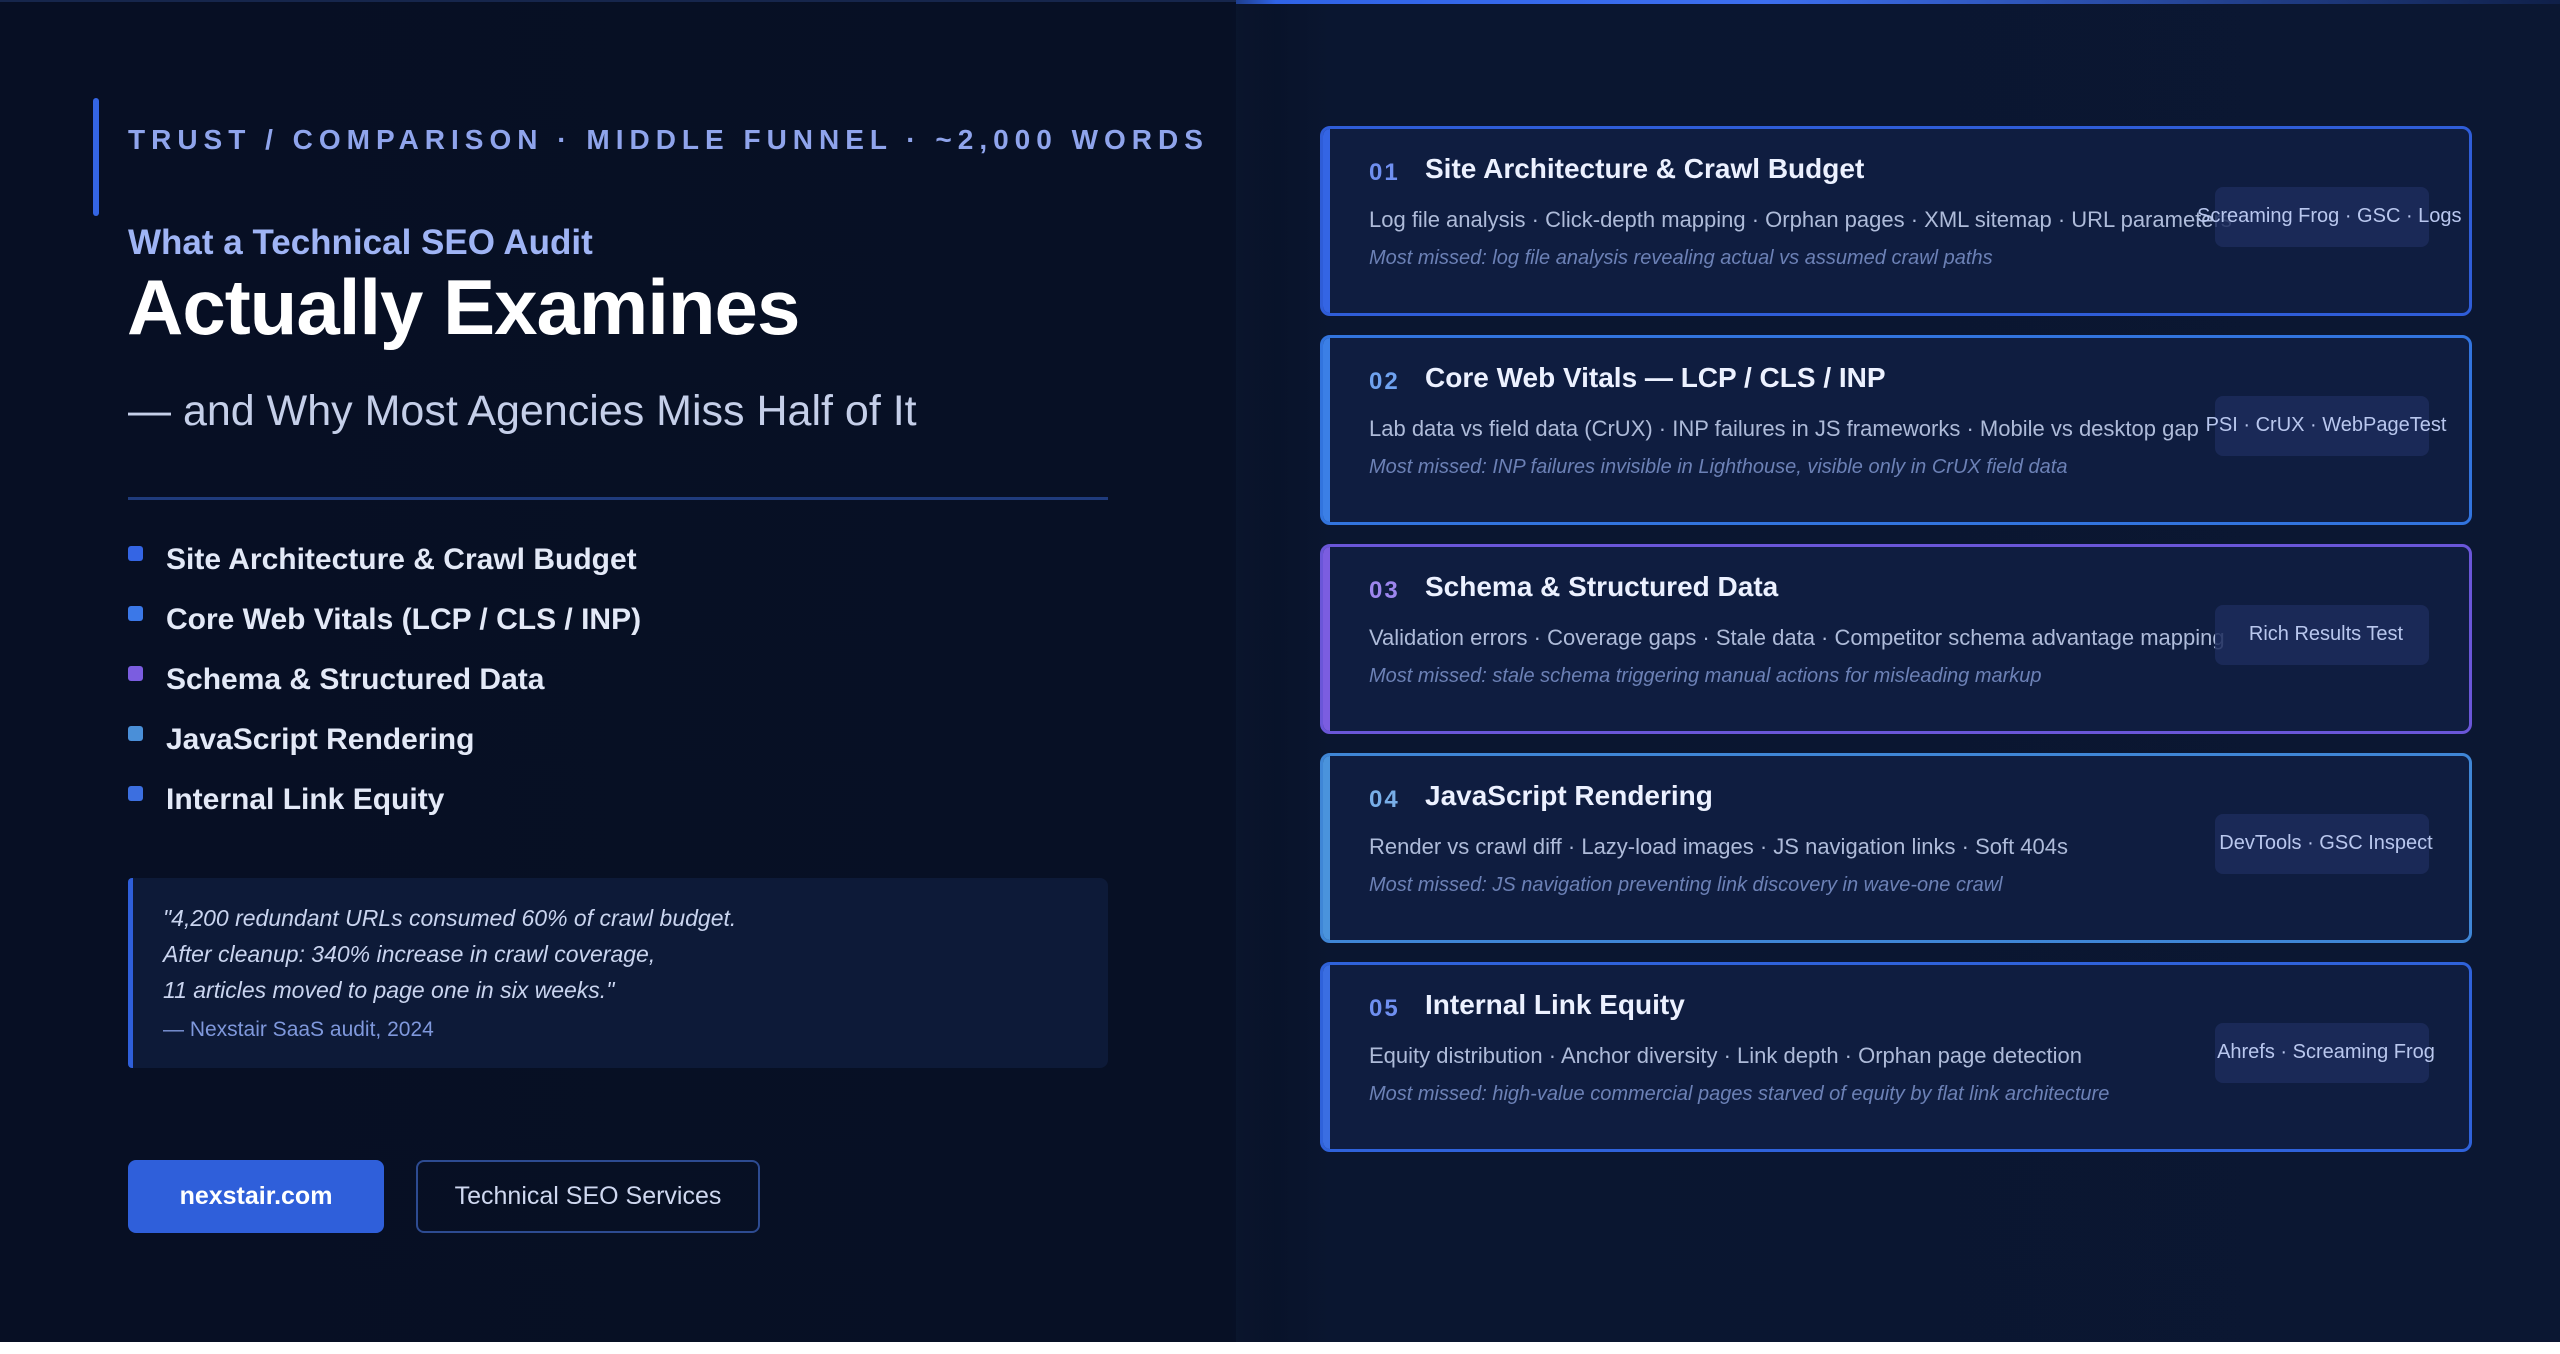 This screenshot has width=2560, height=1354. What do you see at coordinates (1384, 381) in the screenshot?
I see `card-number: 02` at bounding box center [1384, 381].